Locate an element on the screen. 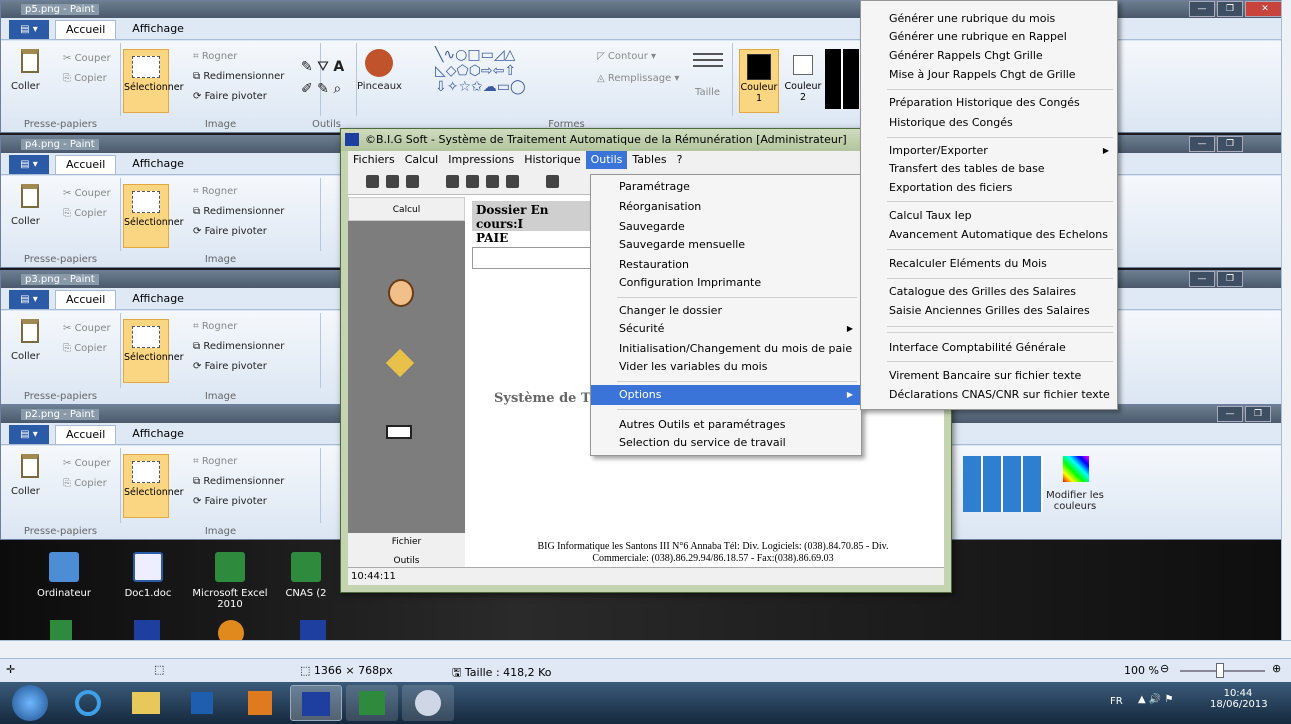 The width and height of the screenshot is (1291, 724). submenu-item: Calcul Taux Iep is located at coordinates (989, 216).